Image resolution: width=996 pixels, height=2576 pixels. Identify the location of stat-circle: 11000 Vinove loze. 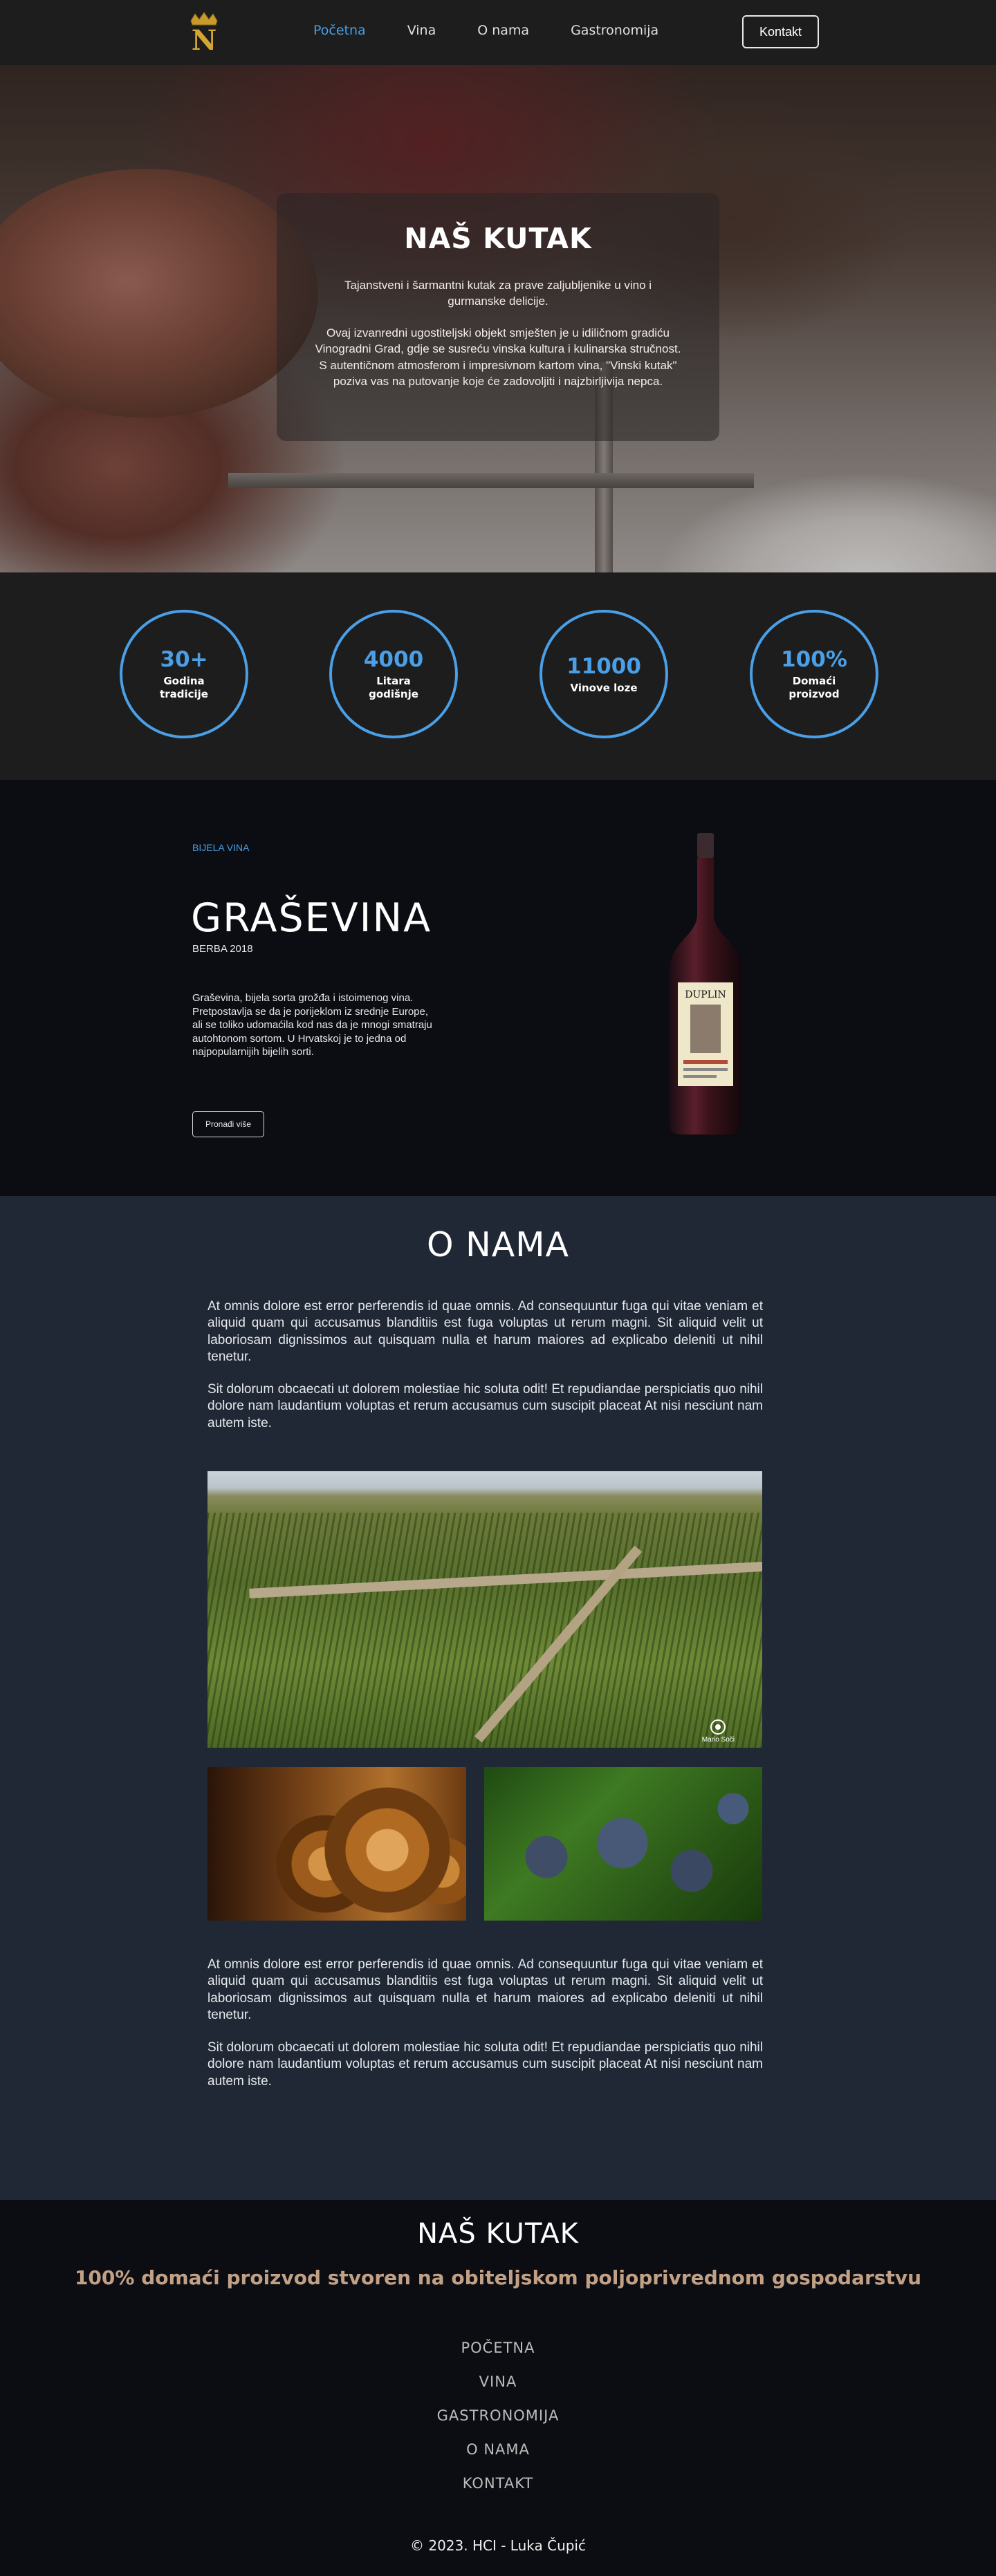
(604, 674).